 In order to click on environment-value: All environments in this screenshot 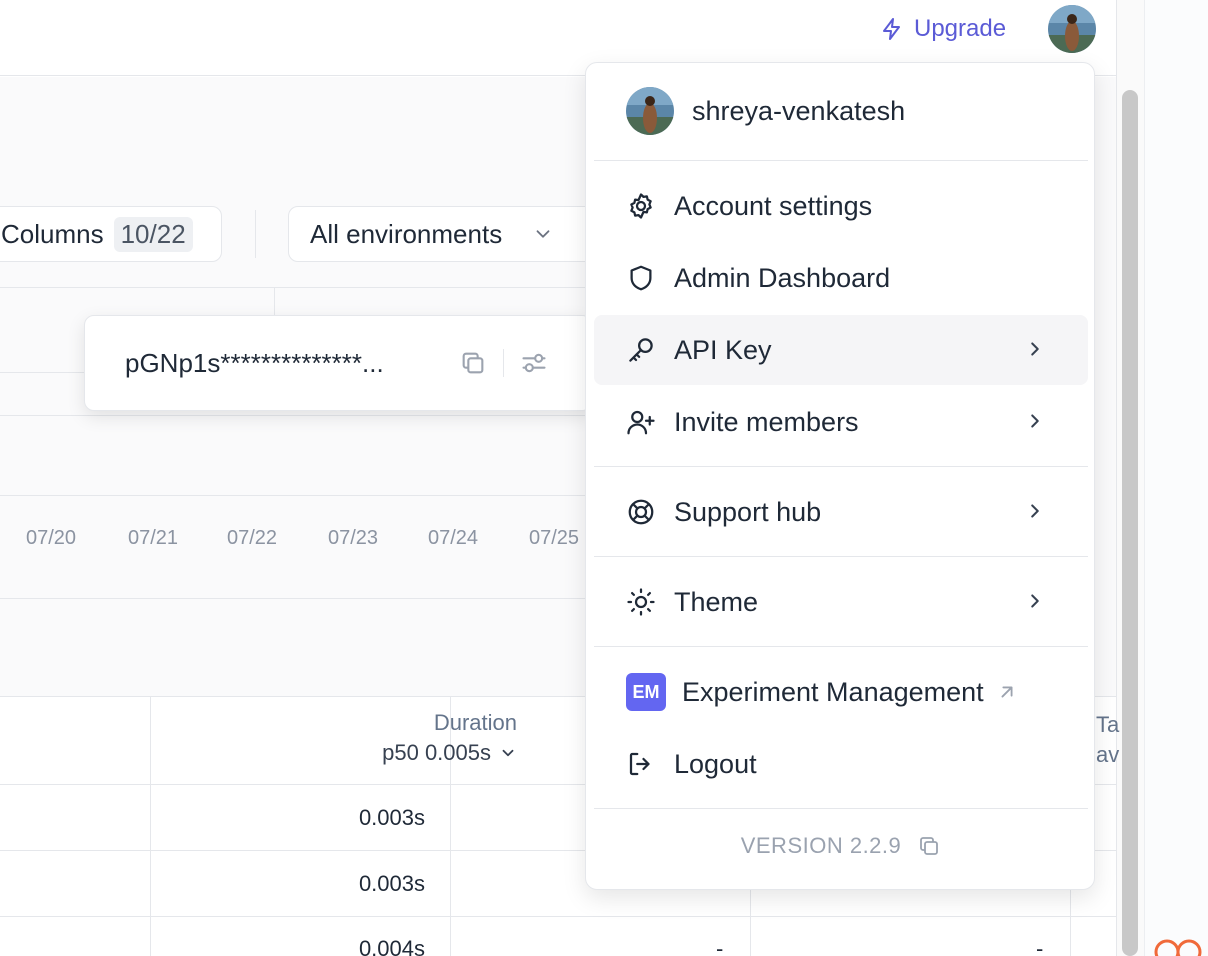, I will do `click(406, 233)`.